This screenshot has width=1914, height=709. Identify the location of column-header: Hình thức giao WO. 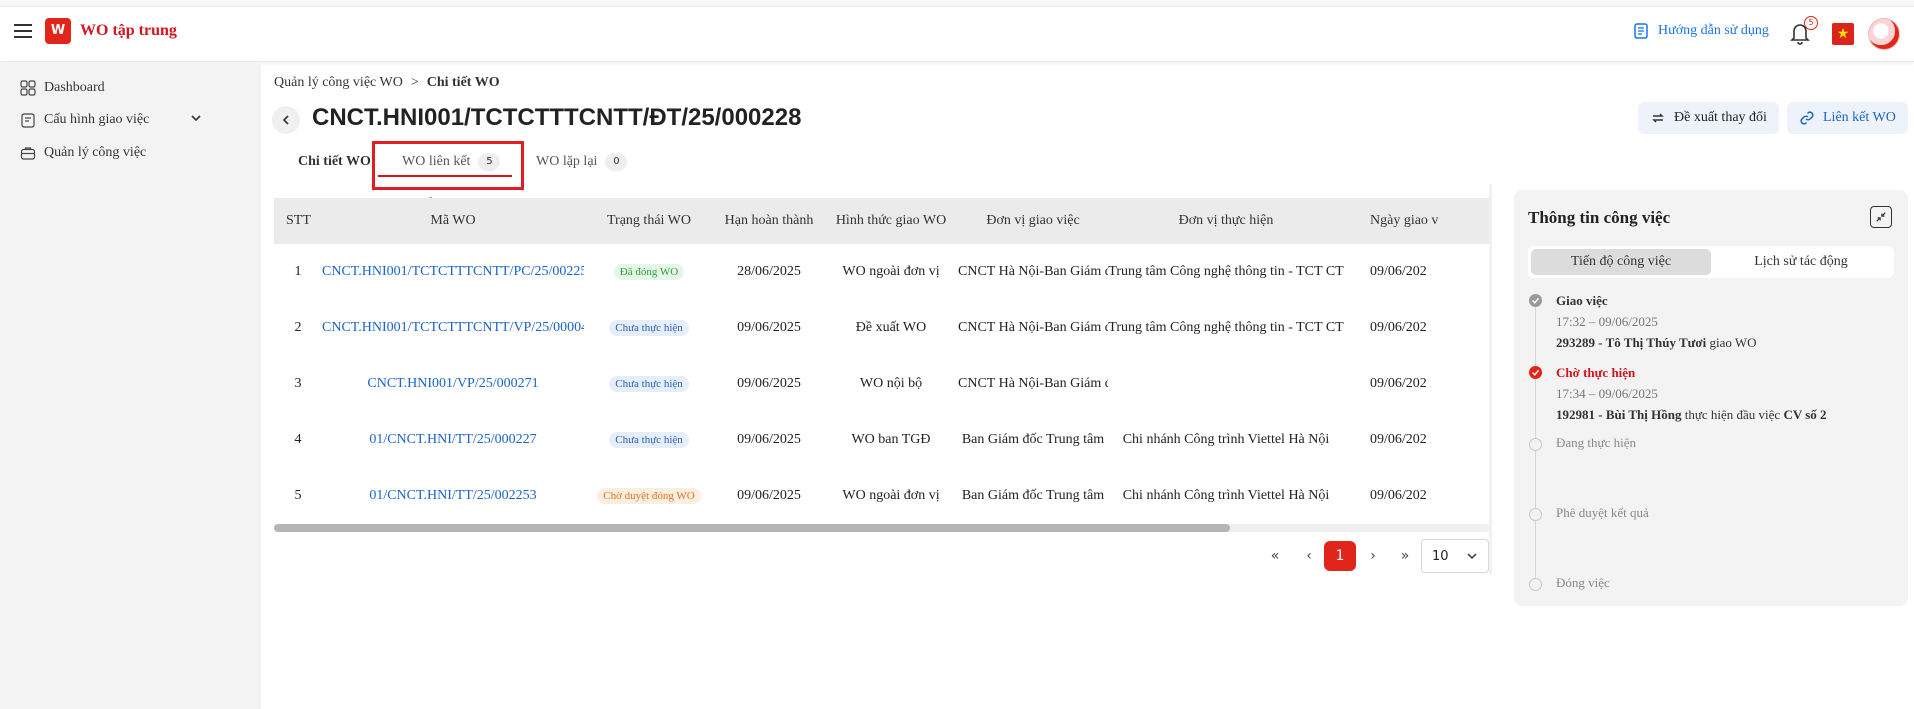
(891, 221).